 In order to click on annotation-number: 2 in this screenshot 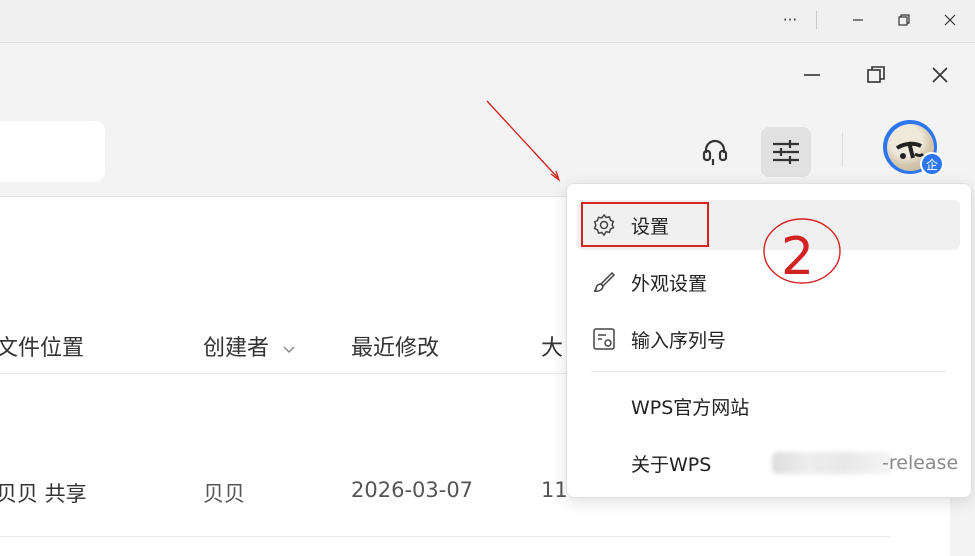, I will do `click(797, 257)`.